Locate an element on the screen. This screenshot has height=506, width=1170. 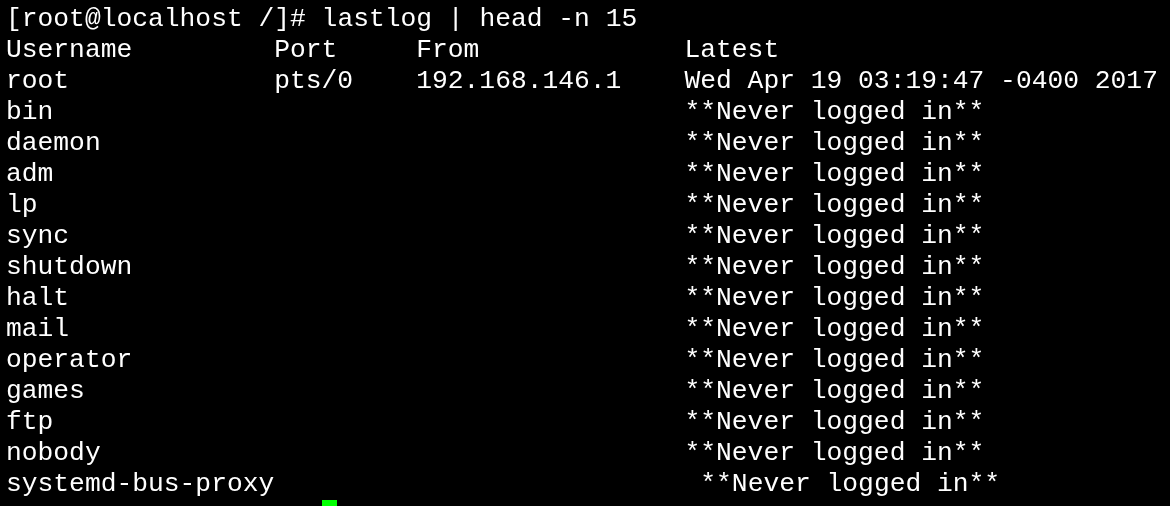
log-user: daemon is located at coordinates (54, 143).